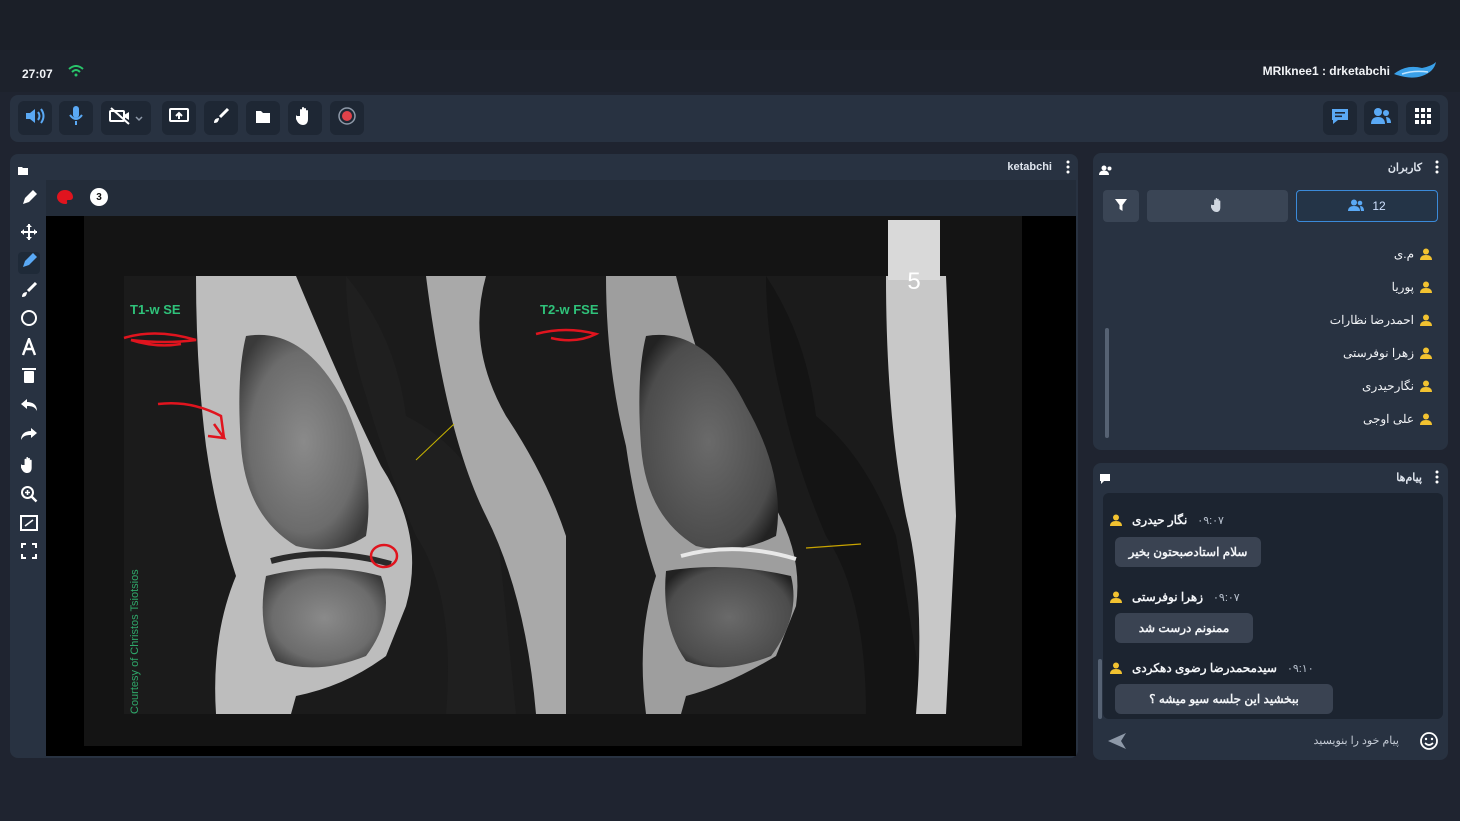 The height and width of the screenshot is (821, 1460). What do you see at coordinates (1204, 668) in the screenshot?
I see `message-author: سیدمحمدرضا رضوی دهکردی` at bounding box center [1204, 668].